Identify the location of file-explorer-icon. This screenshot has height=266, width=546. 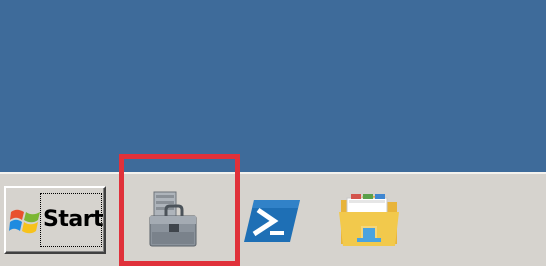
(369, 220).